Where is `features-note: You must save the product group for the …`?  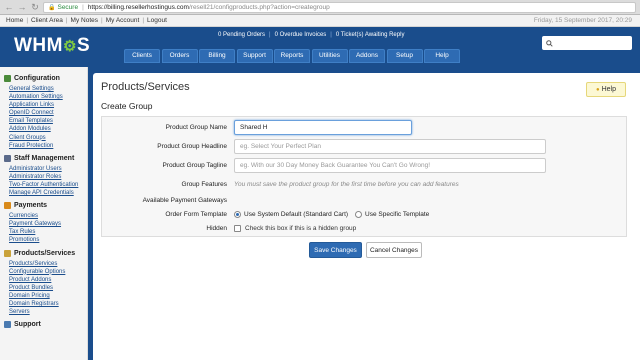
features-note: You must save the product group for the … is located at coordinates (346, 184).